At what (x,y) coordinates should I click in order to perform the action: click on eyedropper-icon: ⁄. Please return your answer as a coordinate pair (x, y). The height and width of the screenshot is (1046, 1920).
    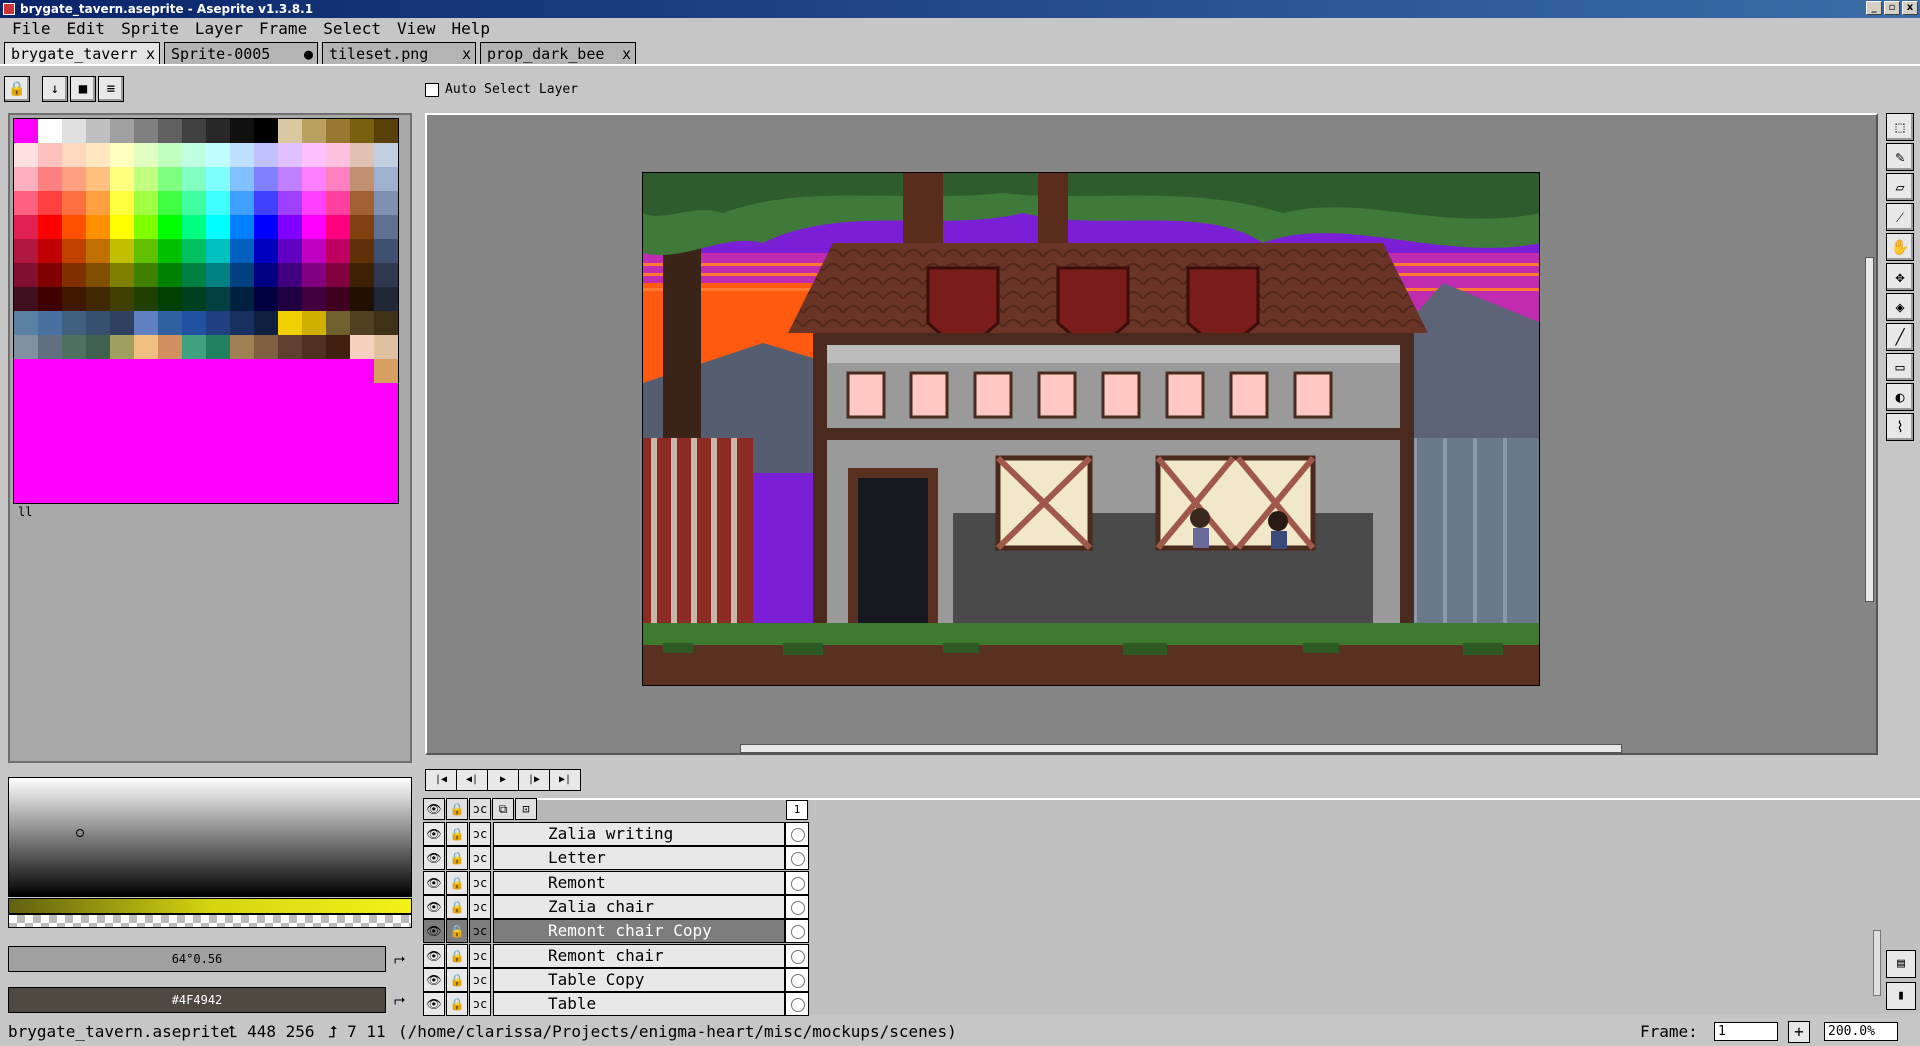
    Looking at the image, I should click on (1900, 217).